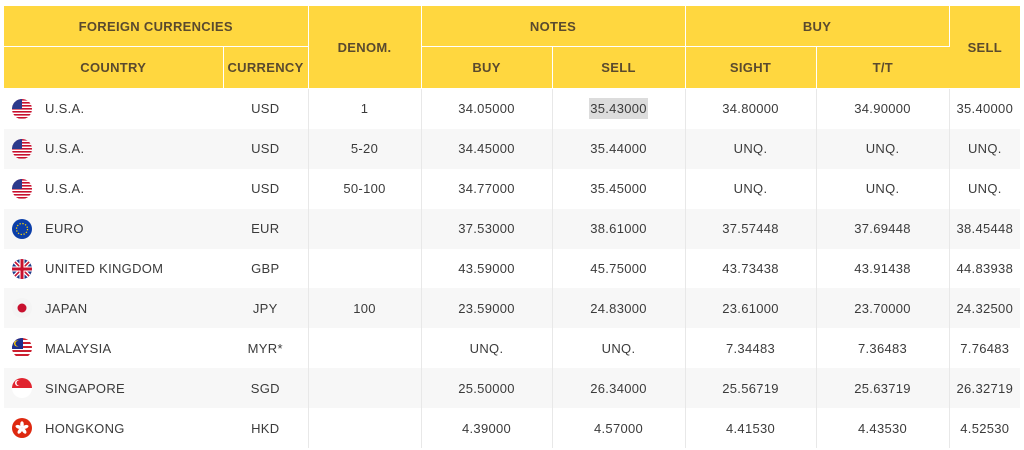  Describe the element at coordinates (487, 188) in the screenshot. I see `notes-buy-cell: 34.77000` at that location.